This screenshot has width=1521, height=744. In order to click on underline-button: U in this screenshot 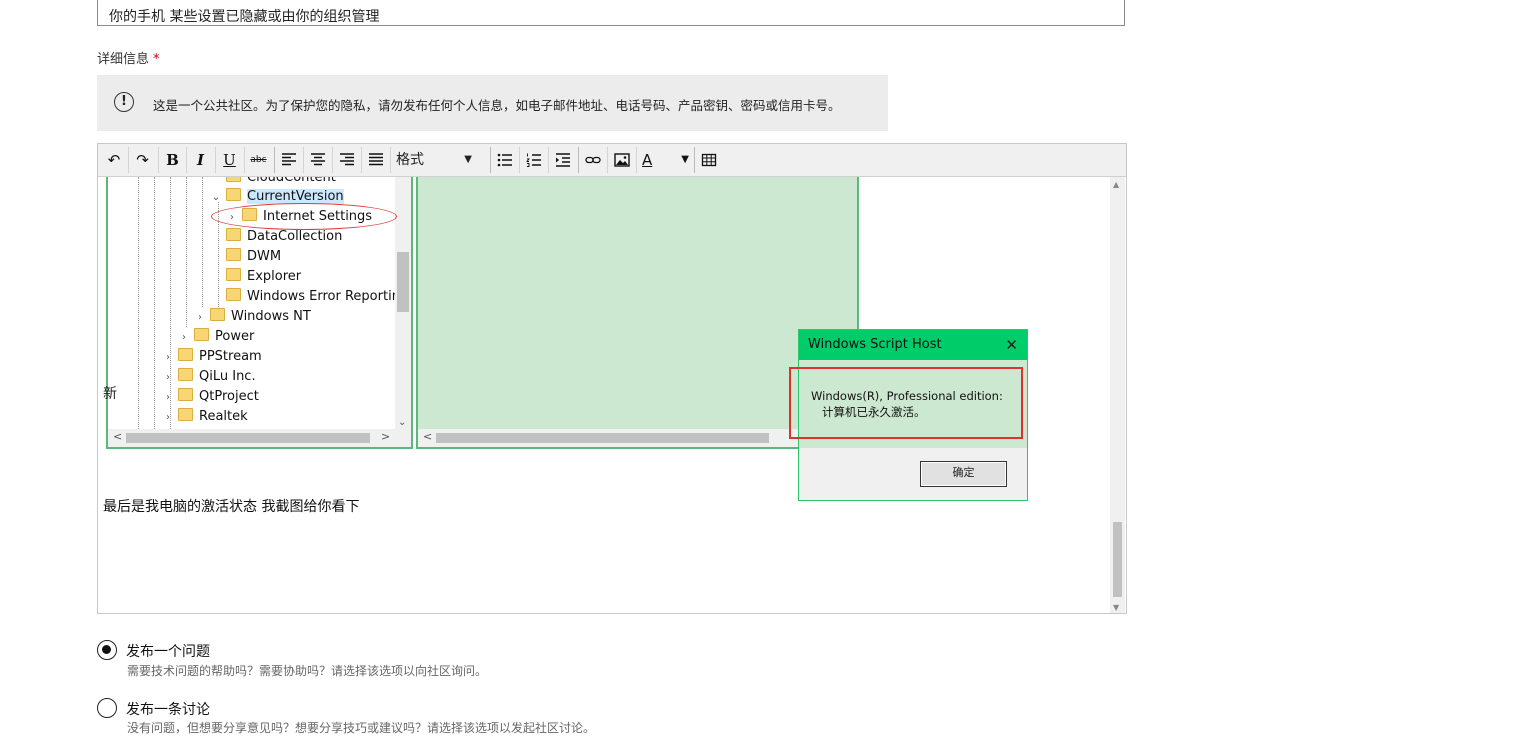, I will do `click(229, 160)`.